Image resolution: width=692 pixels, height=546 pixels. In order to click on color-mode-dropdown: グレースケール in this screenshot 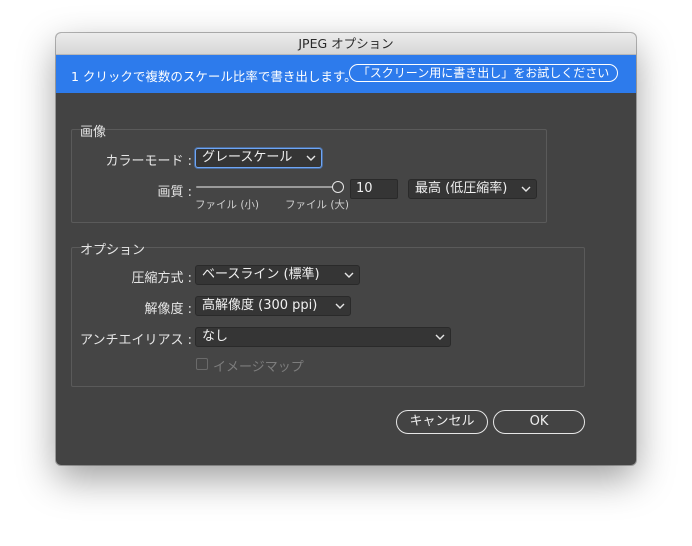, I will do `click(258, 158)`.